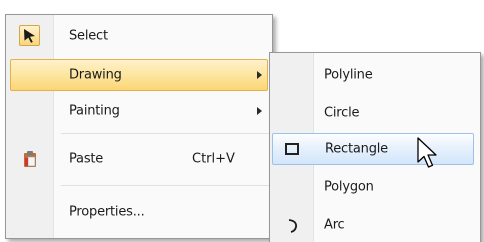  Describe the element at coordinates (139, 111) in the screenshot. I see `menu-item-painting: Painting` at that location.